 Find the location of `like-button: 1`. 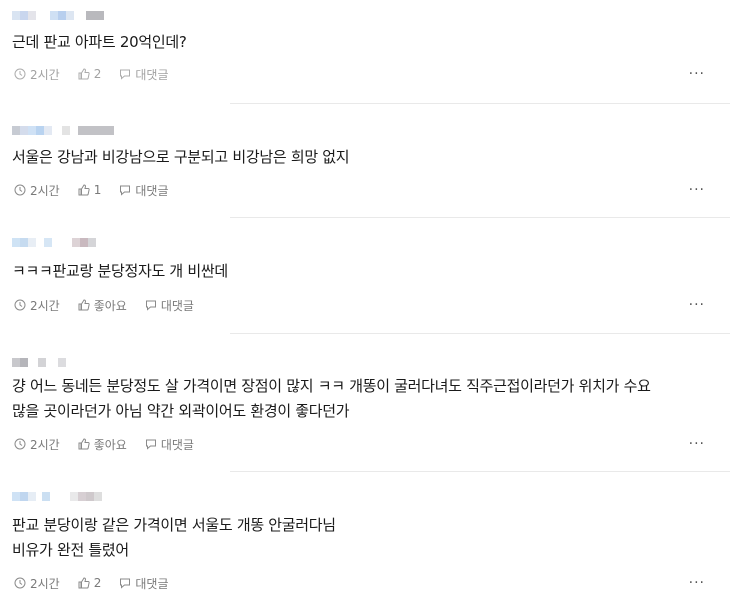

like-button: 1 is located at coordinates (89, 190).